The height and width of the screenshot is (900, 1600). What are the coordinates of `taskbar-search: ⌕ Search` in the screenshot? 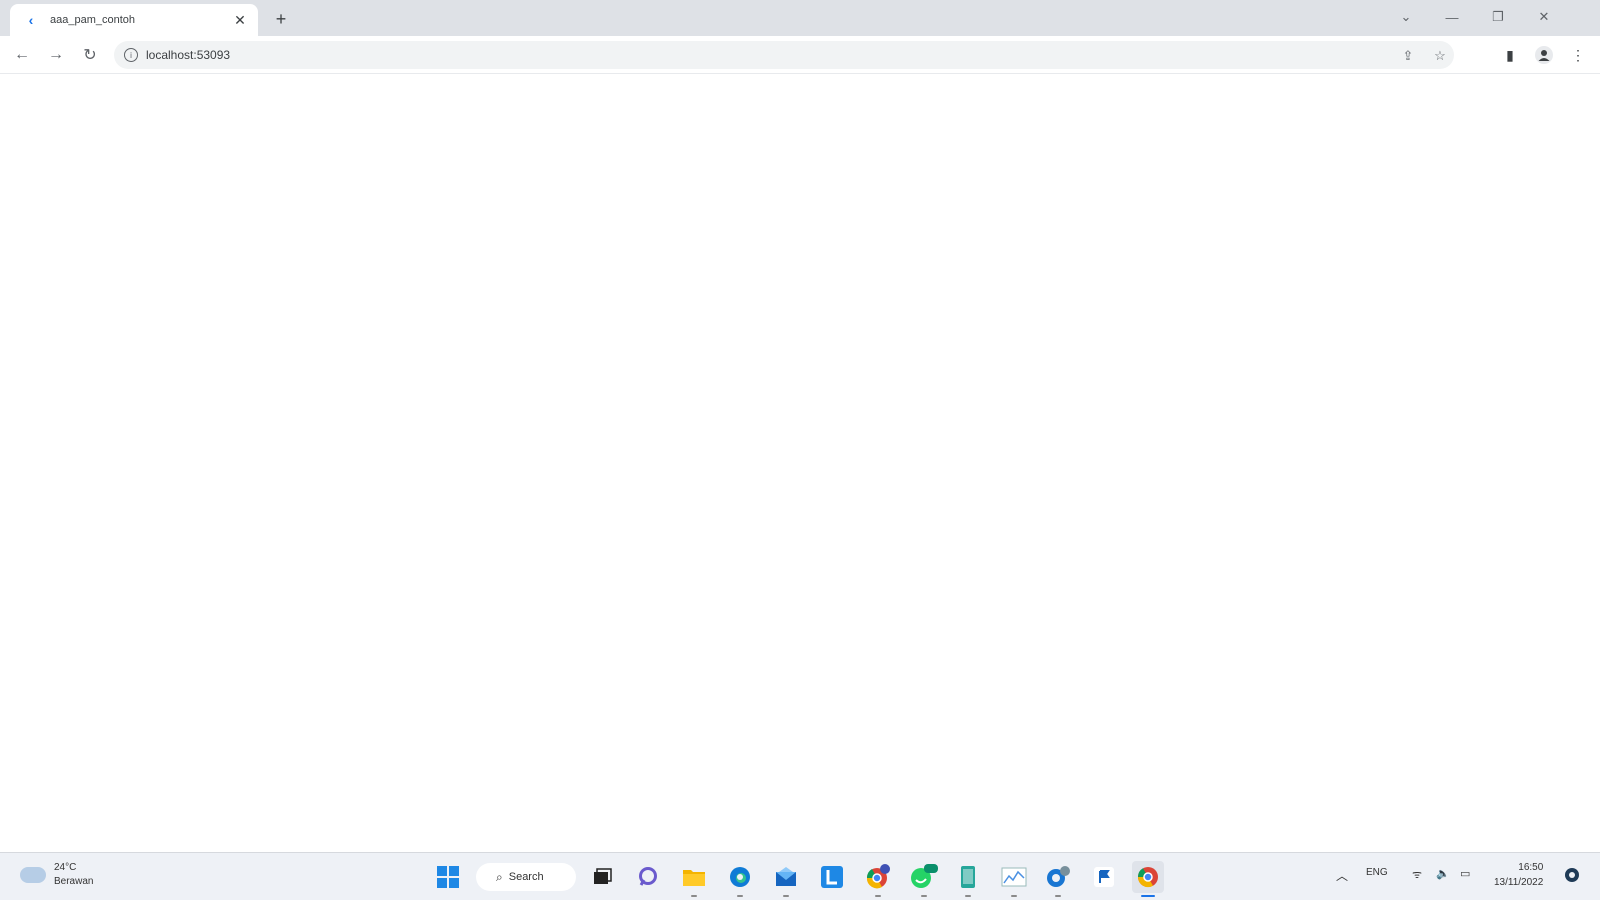 It's located at (526, 877).